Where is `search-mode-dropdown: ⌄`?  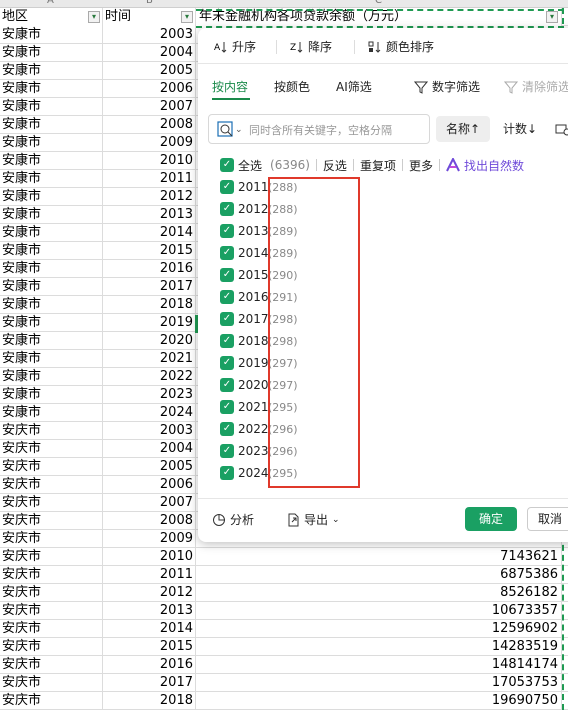 search-mode-dropdown: ⌄ is located at coordinates (231, 130).